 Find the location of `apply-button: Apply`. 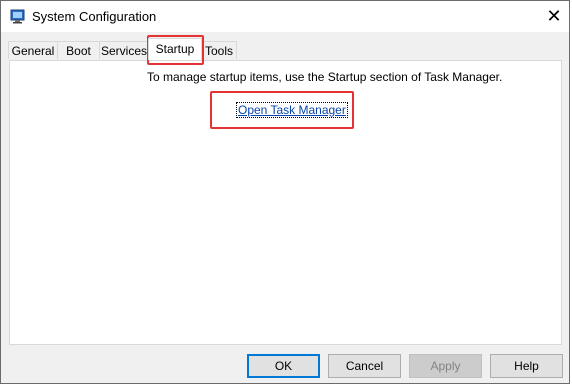

apply-button: Apply is located at coordinates (445, 366).